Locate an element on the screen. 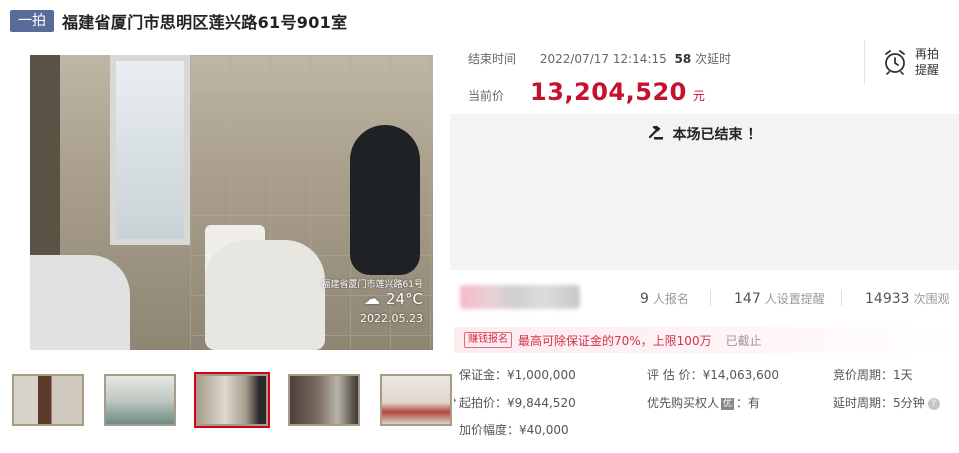  photo-date: 2022.05.23 is located at coordinates (391, 318).